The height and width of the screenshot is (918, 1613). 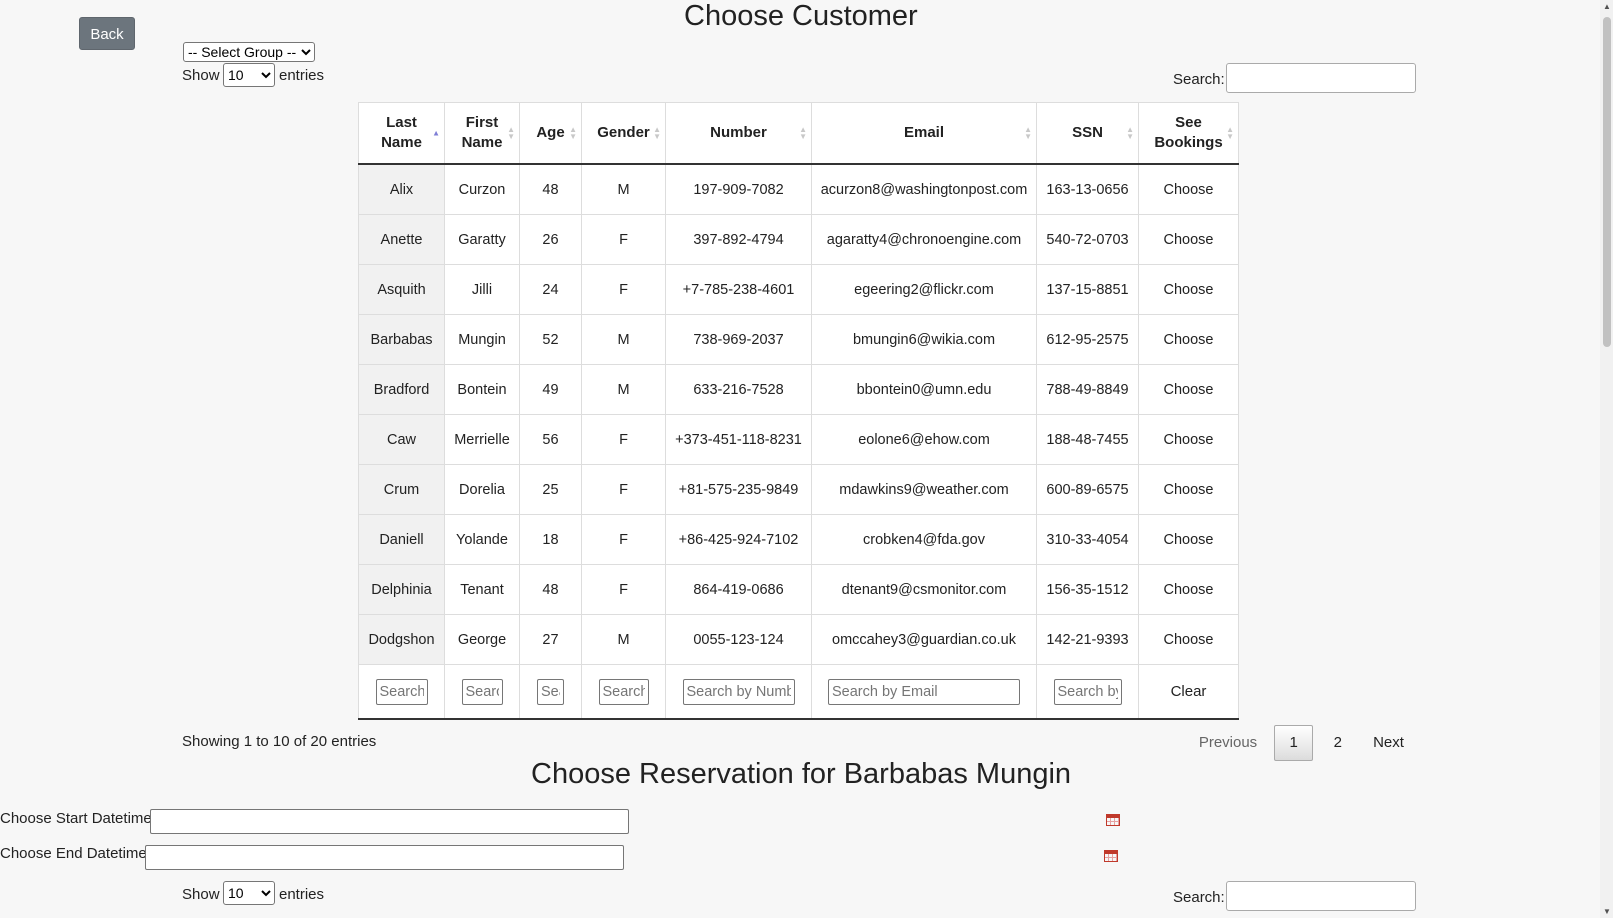 What do you see at coordinates (1188, 692) in the screenshot?
I see `clear-button: Clear` at bounding box center [1188, 692].